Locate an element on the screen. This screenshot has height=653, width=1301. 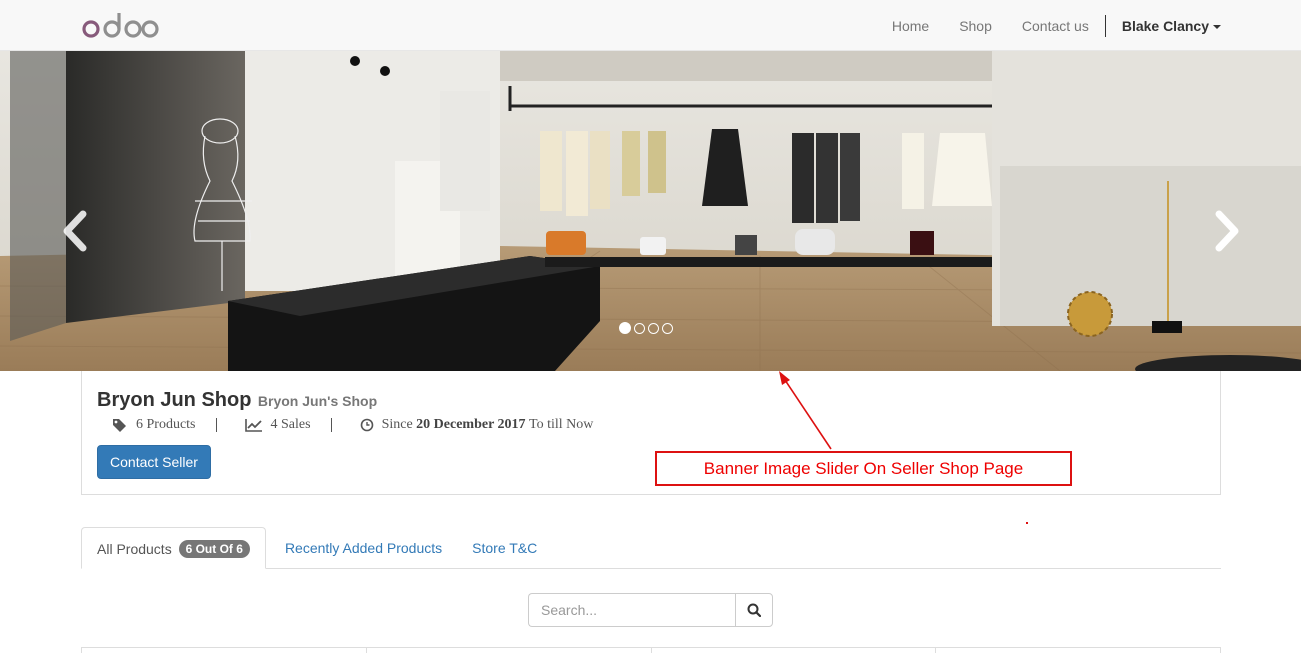
tab-recently-added: Recently Added Products is located at coordinates (363, 548).